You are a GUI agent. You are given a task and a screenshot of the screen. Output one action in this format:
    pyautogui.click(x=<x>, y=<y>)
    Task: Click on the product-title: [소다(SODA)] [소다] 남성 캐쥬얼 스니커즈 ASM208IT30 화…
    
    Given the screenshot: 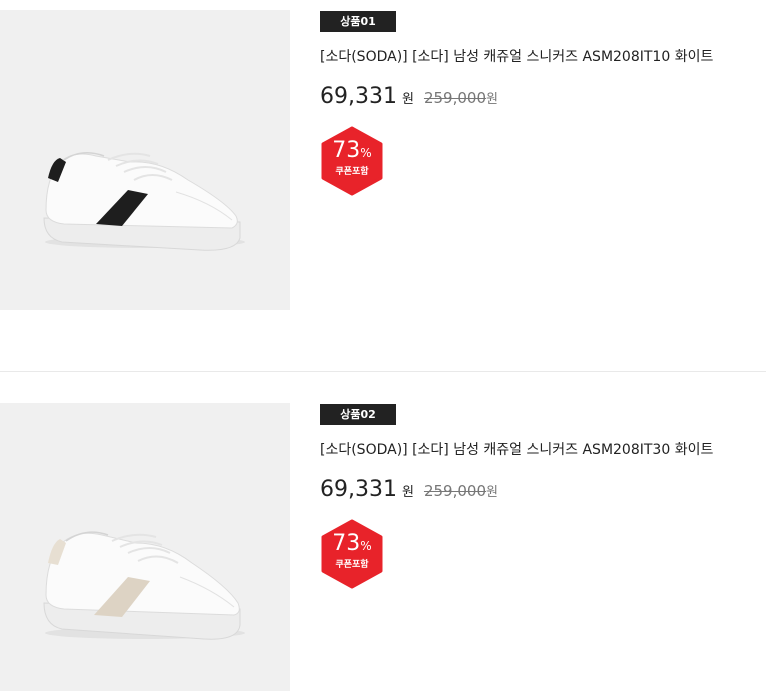 What is the action you would take?
    pyautogui.click(x=543, y=450)
    